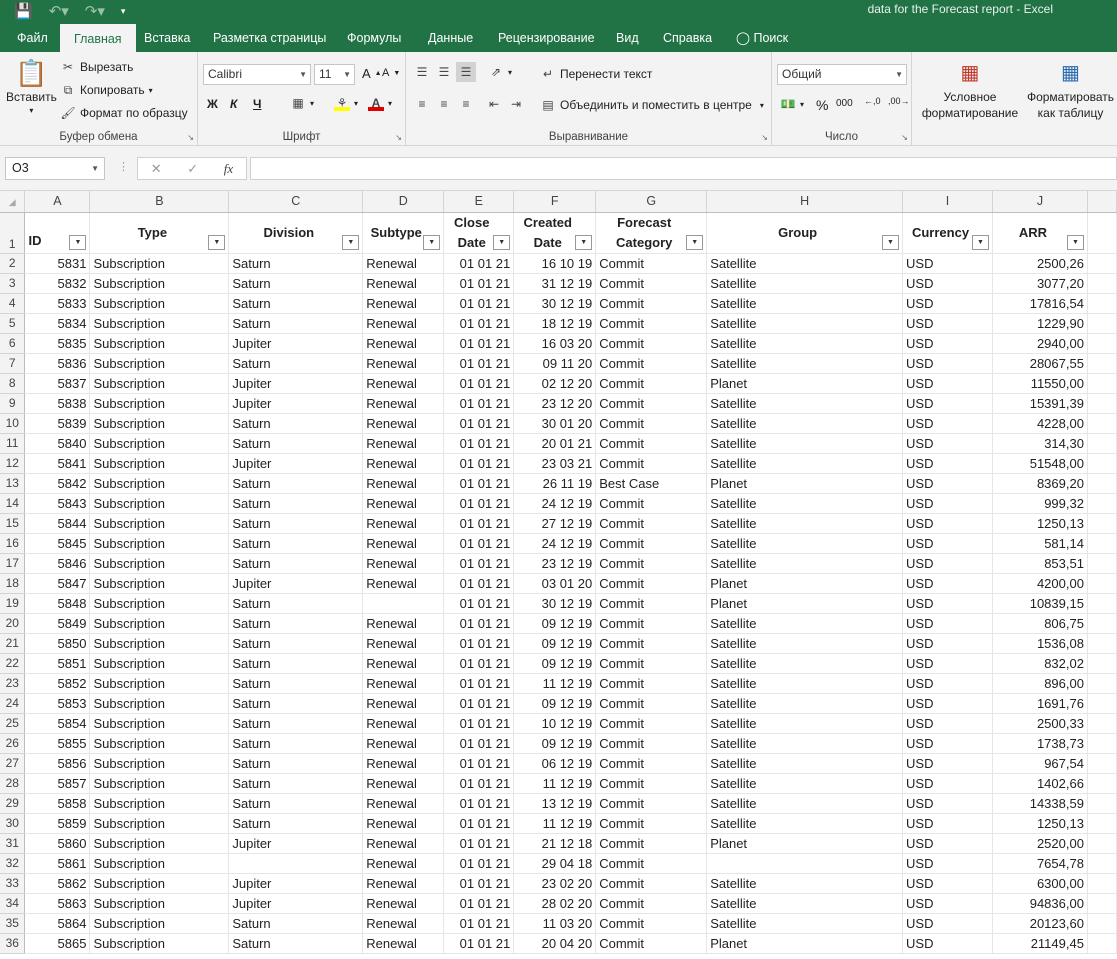 This screenshot has height=959, width=1117. What do you see at coordinates (466, 72) in the screenshot?
I see `align-bottom-button: ☰` at bounding box center [466, 72].